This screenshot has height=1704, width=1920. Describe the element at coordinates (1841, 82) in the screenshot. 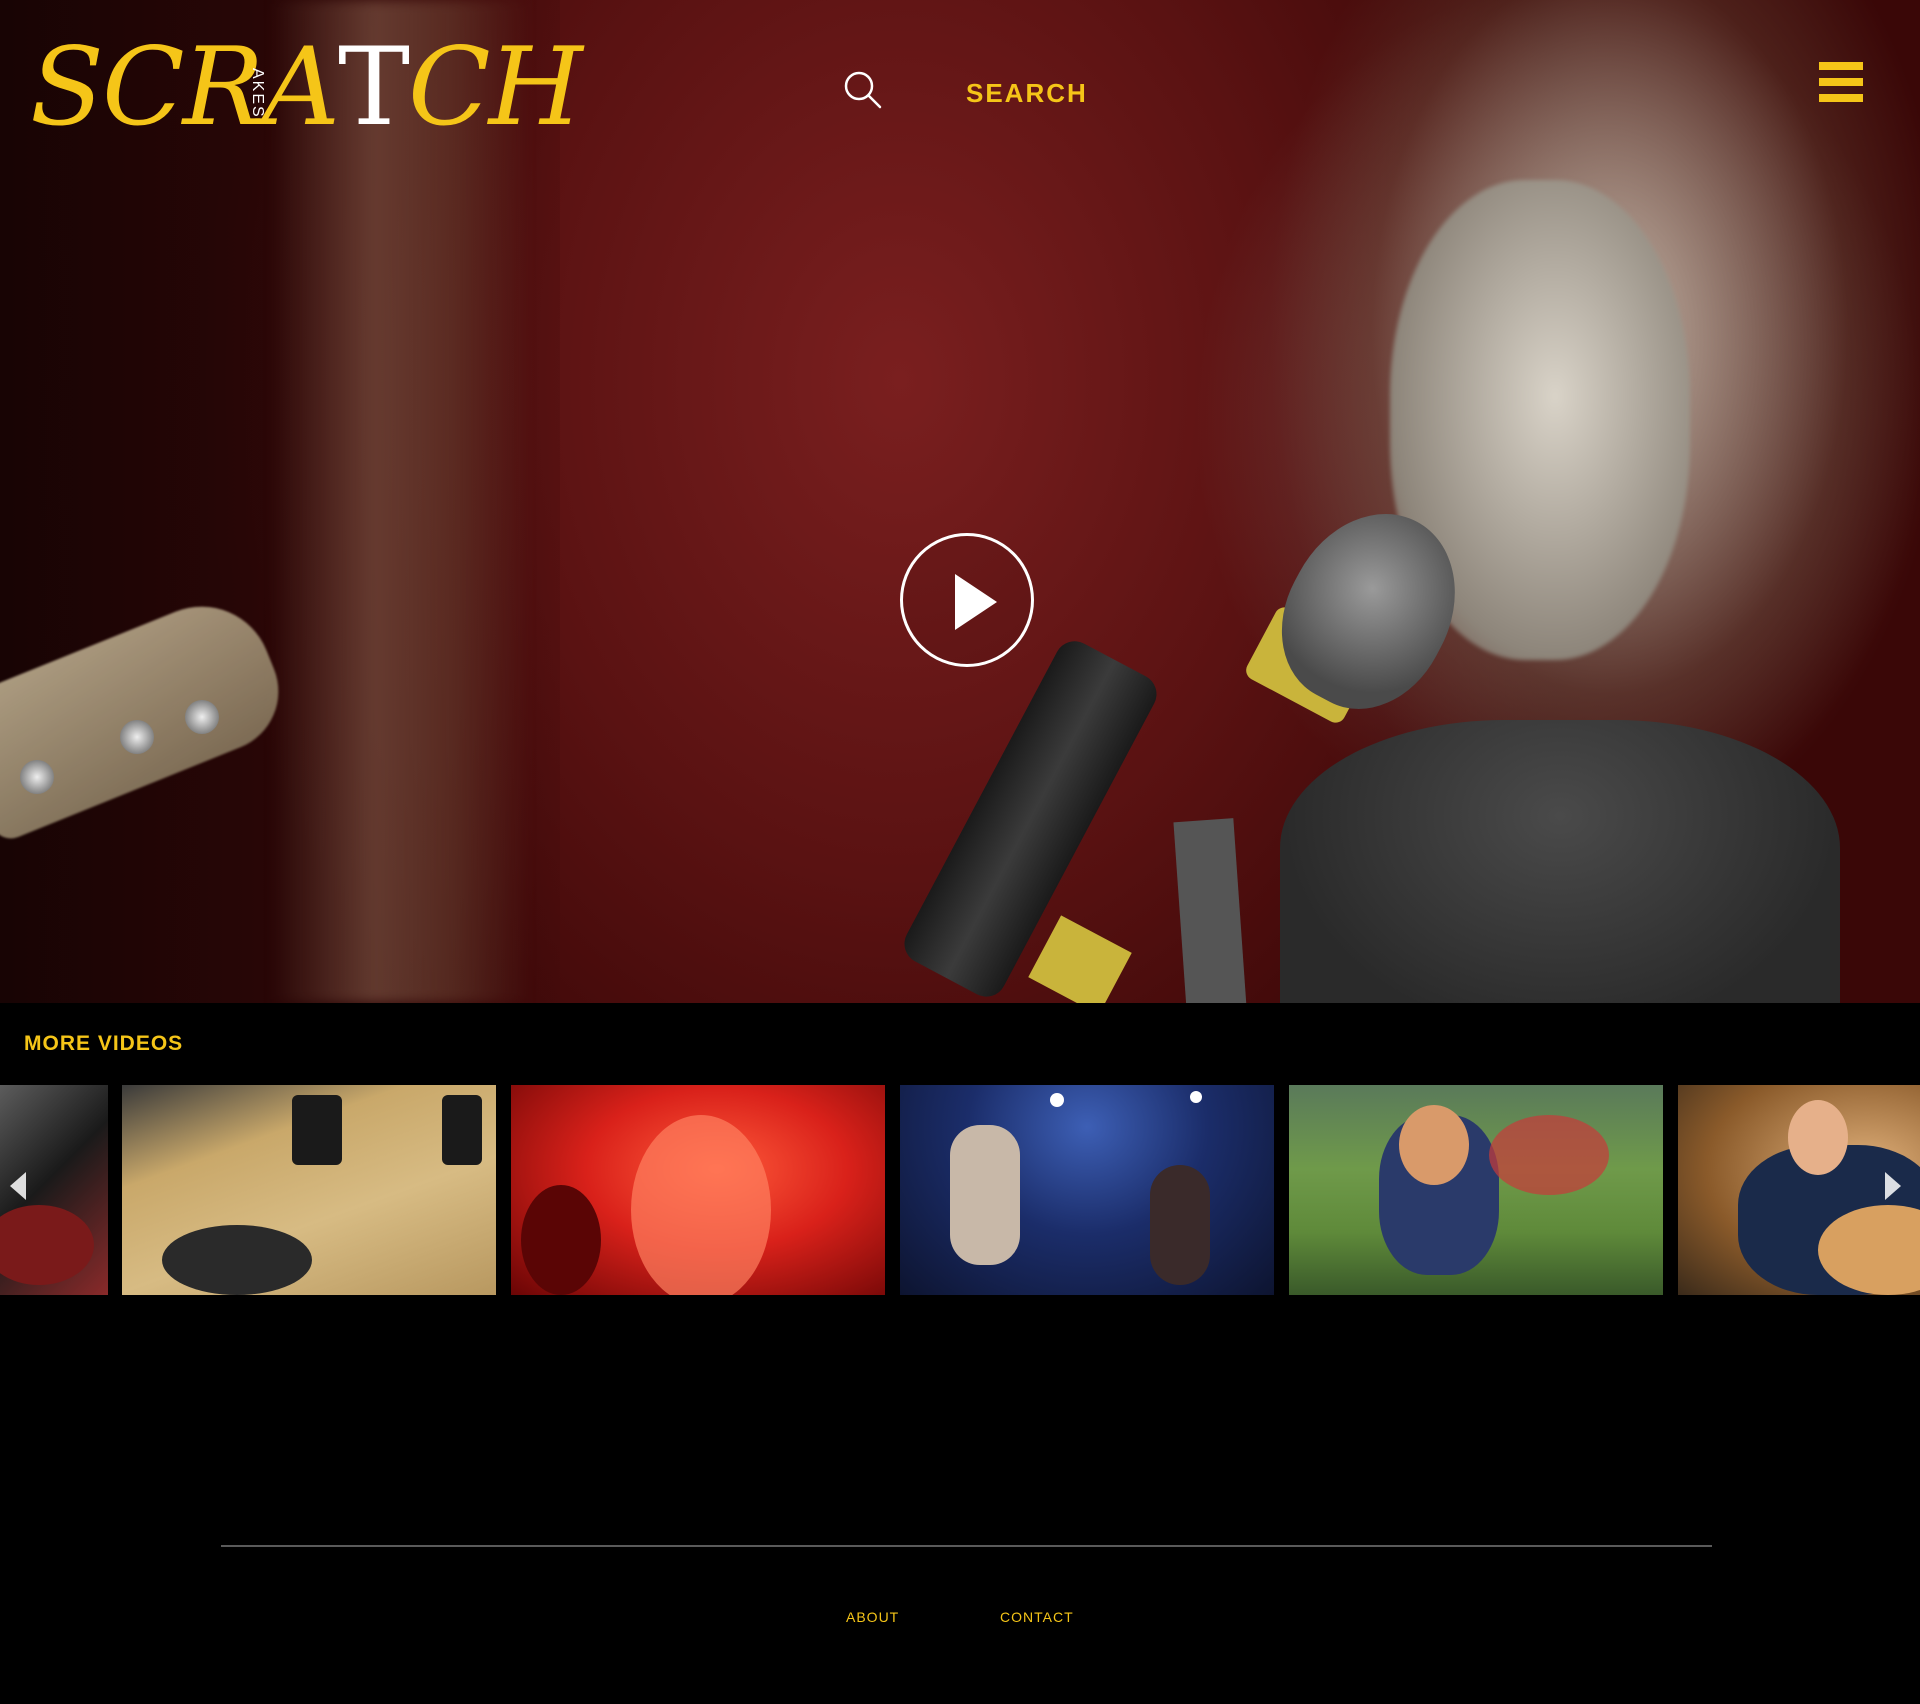

I see `hamburger-menu-icon` at that location.